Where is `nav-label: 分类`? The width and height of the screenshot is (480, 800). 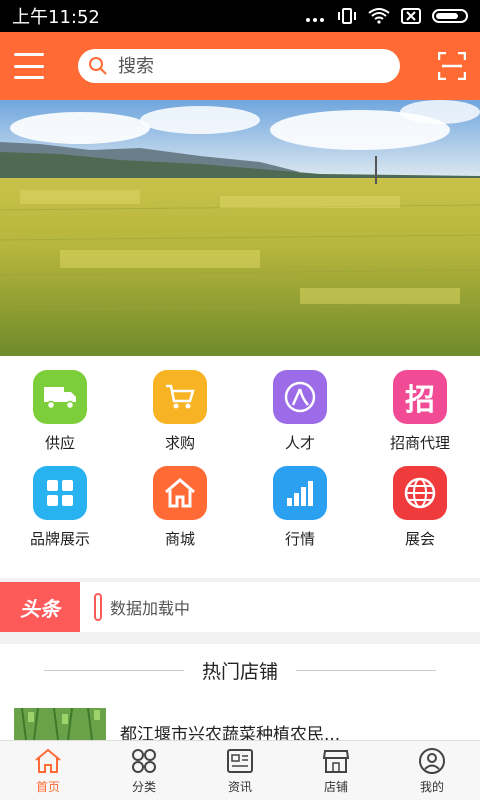 nav-label: 分类 is located at coordinates (143, 787).